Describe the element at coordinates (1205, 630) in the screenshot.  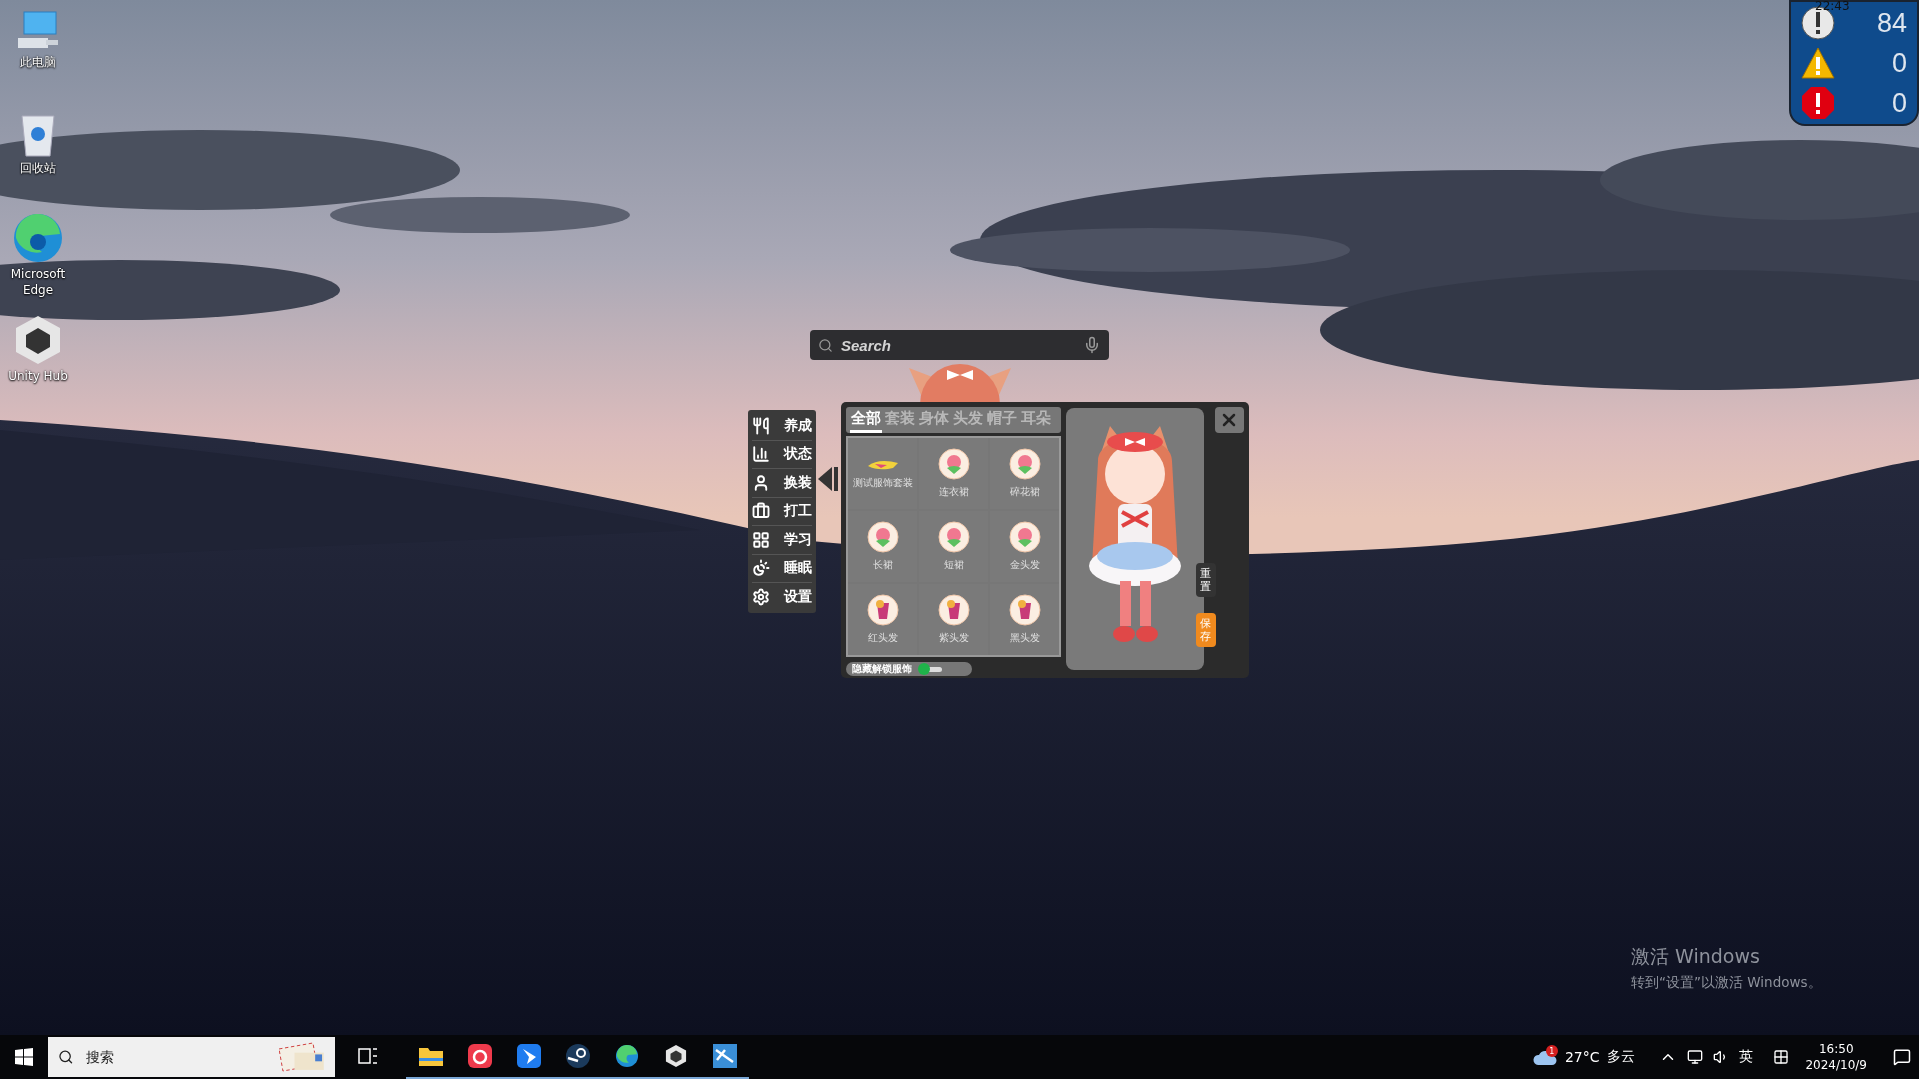
I see `save-button: 保存` at that location.